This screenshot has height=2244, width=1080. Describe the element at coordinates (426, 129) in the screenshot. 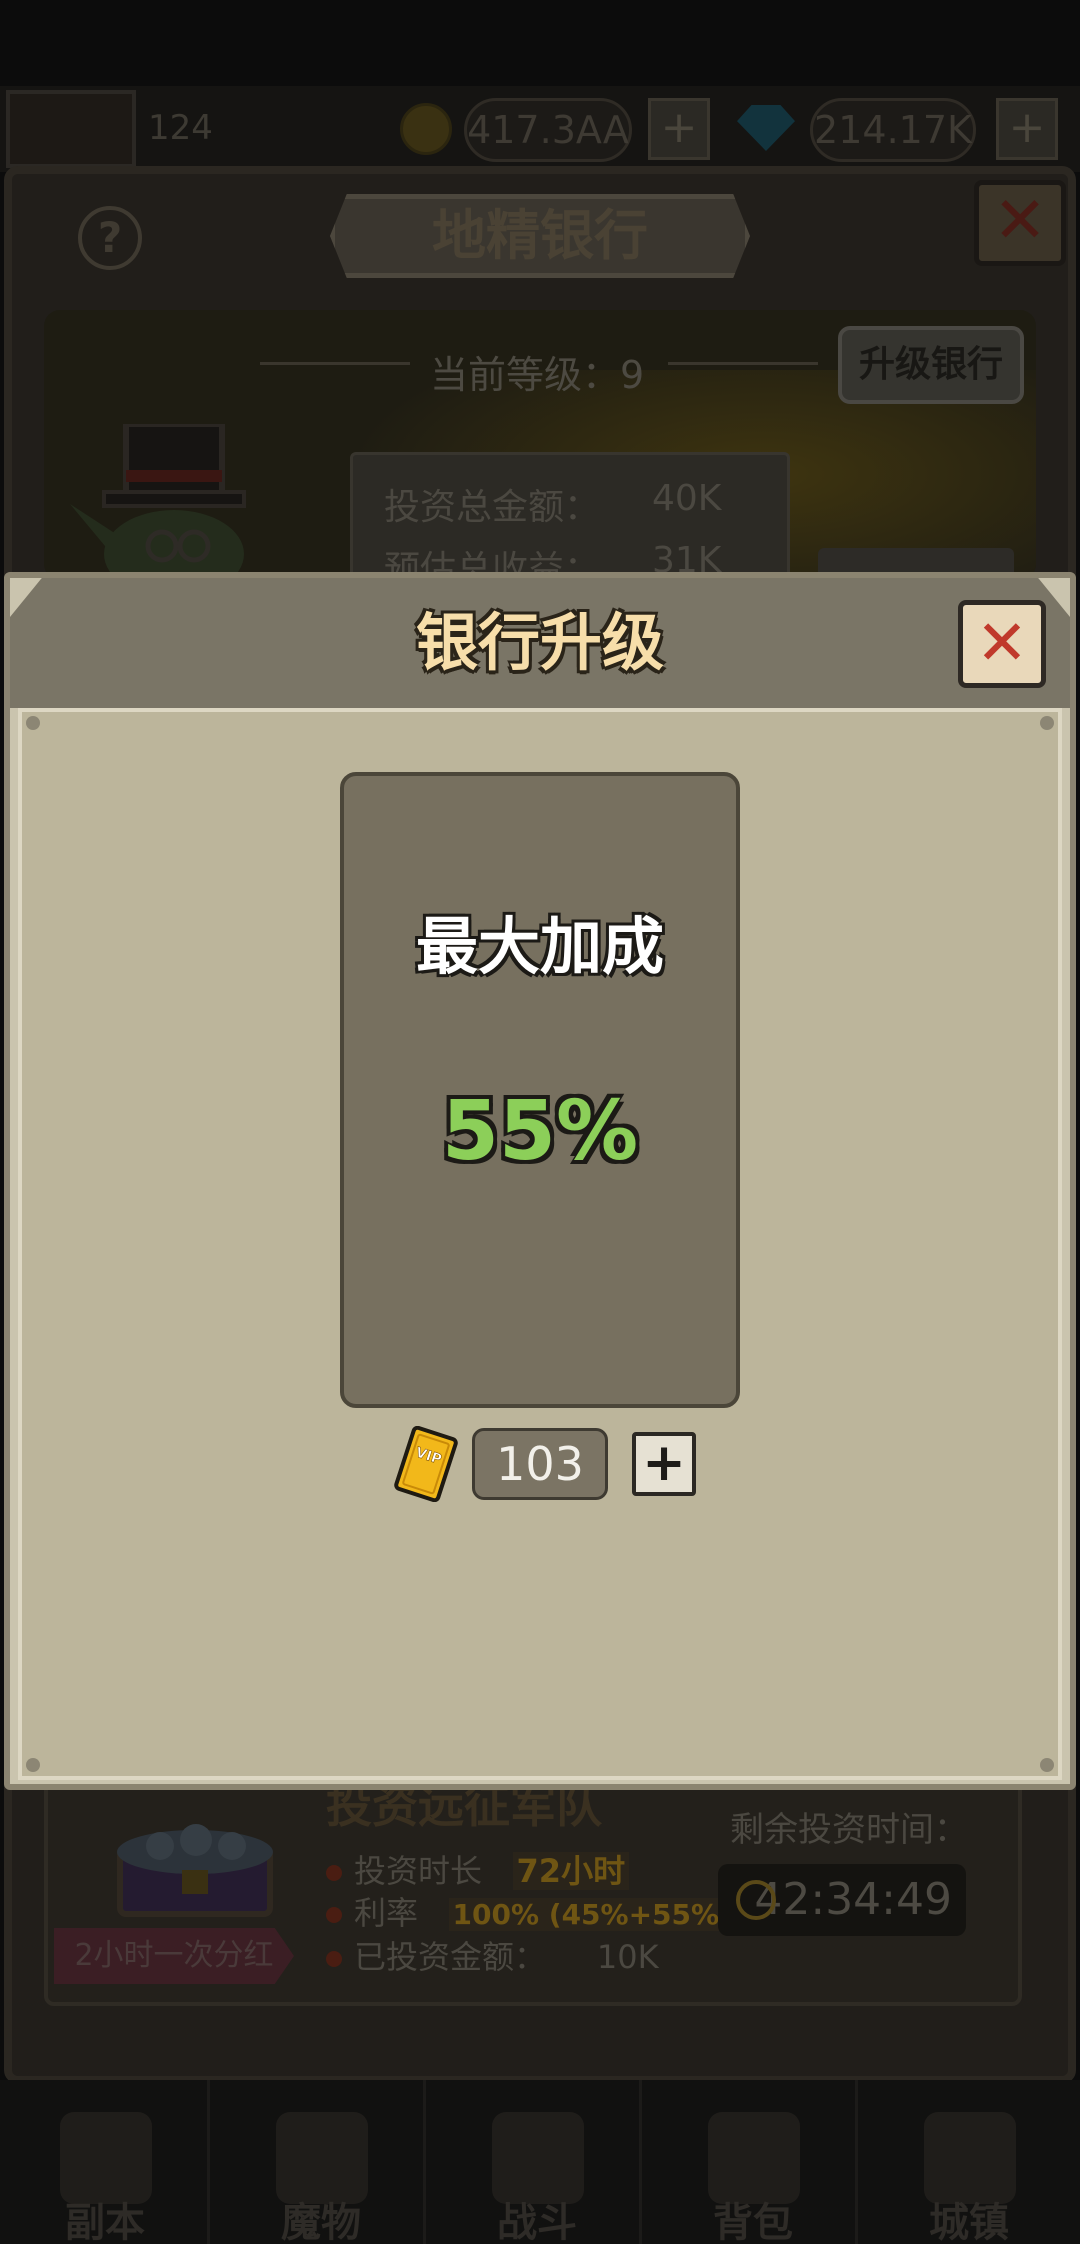

I see `gold-coin-icon` at that location.